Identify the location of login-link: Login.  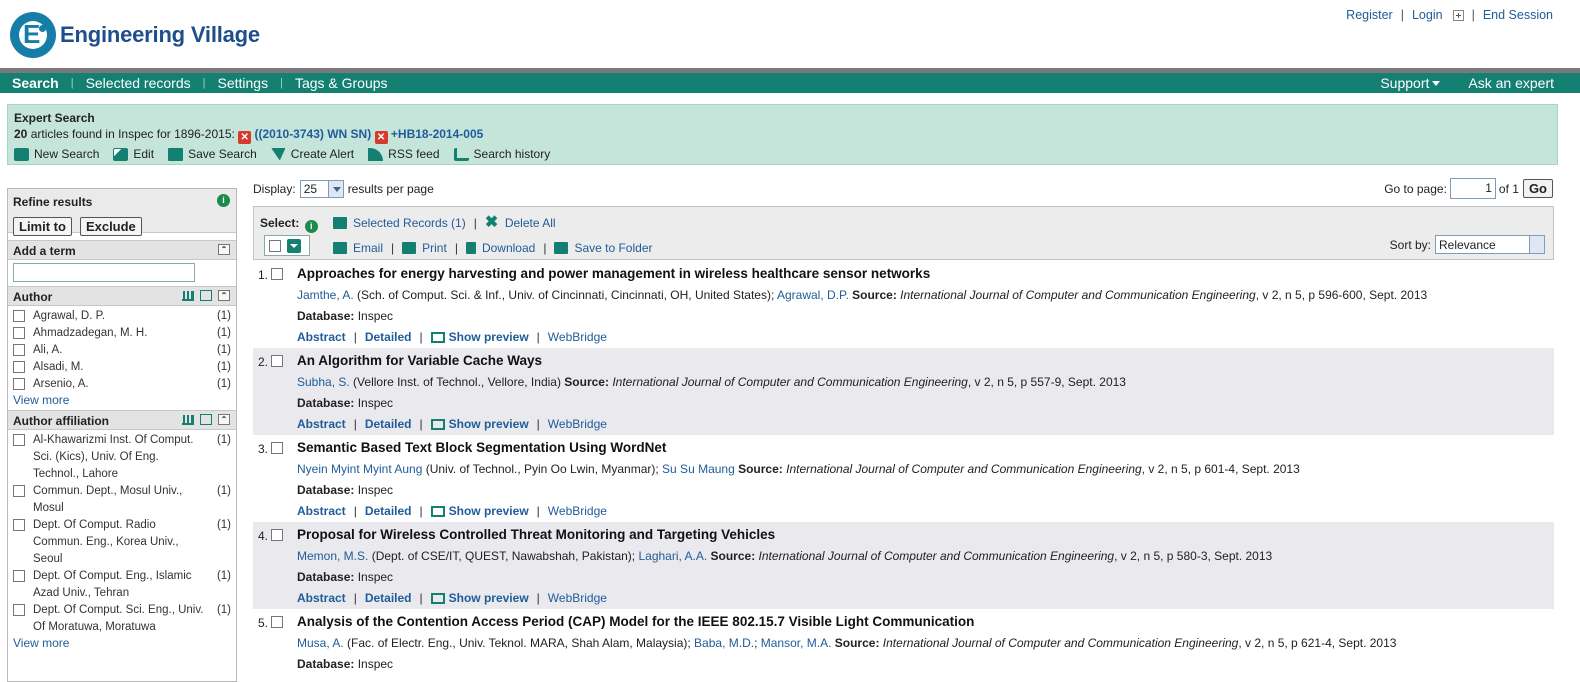
(1427, 15).